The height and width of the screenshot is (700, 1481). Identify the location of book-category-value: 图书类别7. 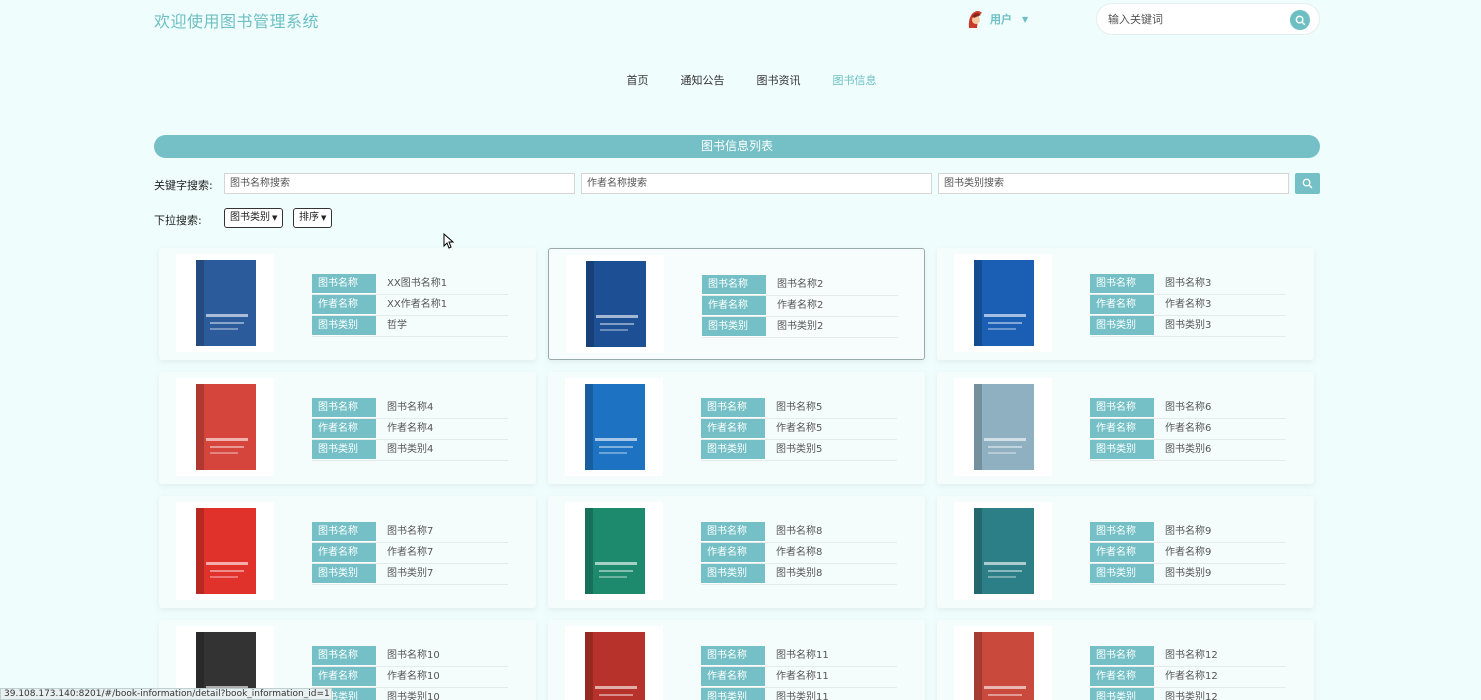
(410, 573).